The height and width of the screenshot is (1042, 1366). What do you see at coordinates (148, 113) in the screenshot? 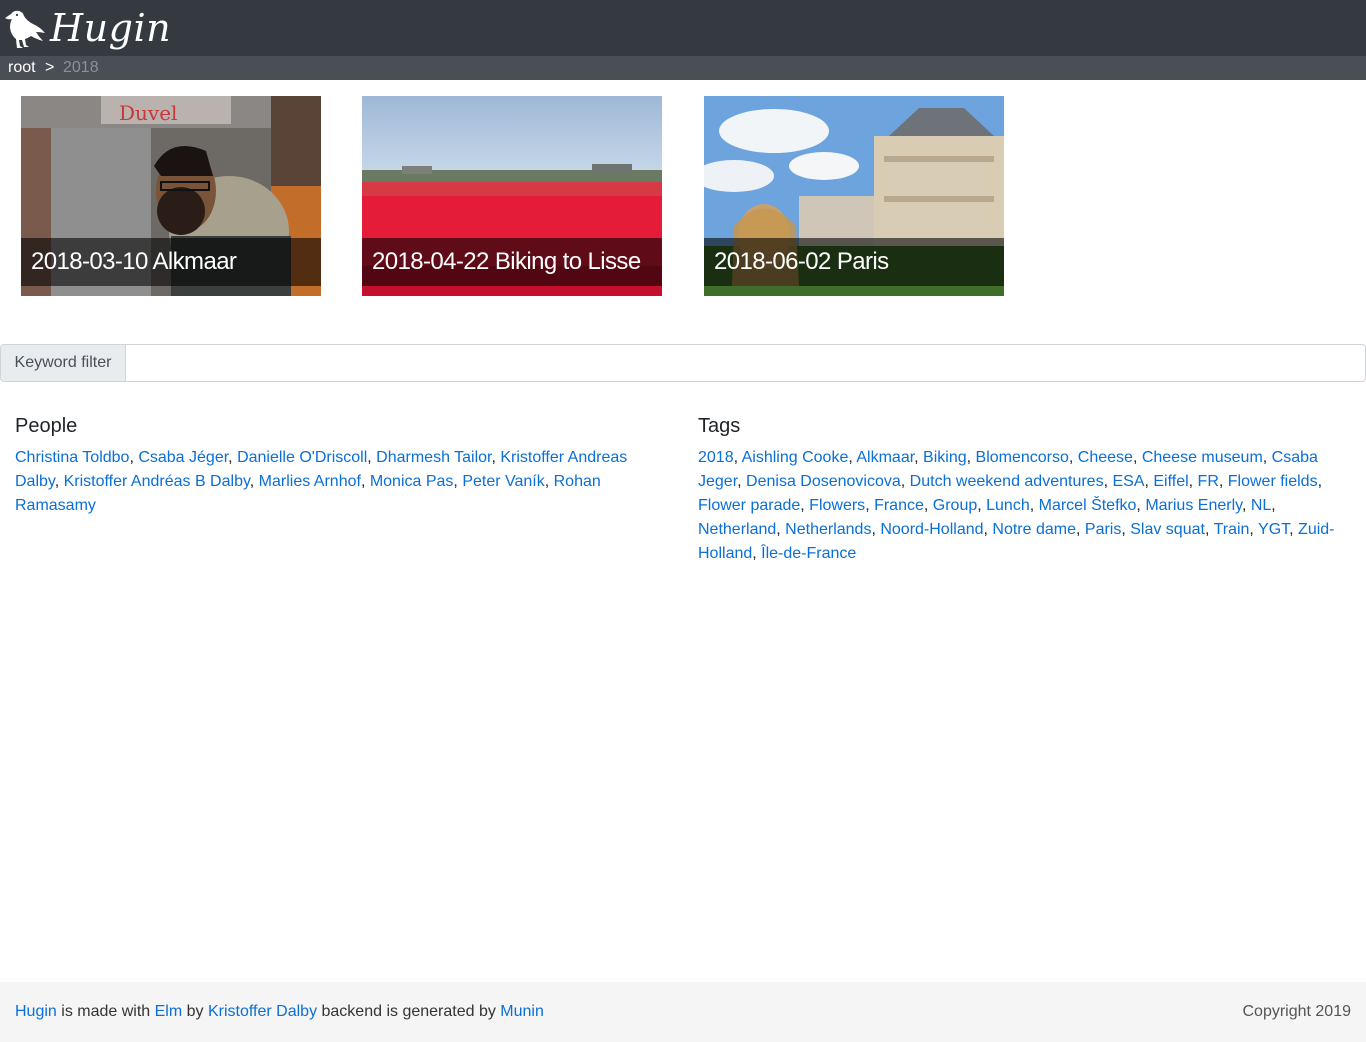
I see `svg-text: Duvel` at bounding box center [148, 113].